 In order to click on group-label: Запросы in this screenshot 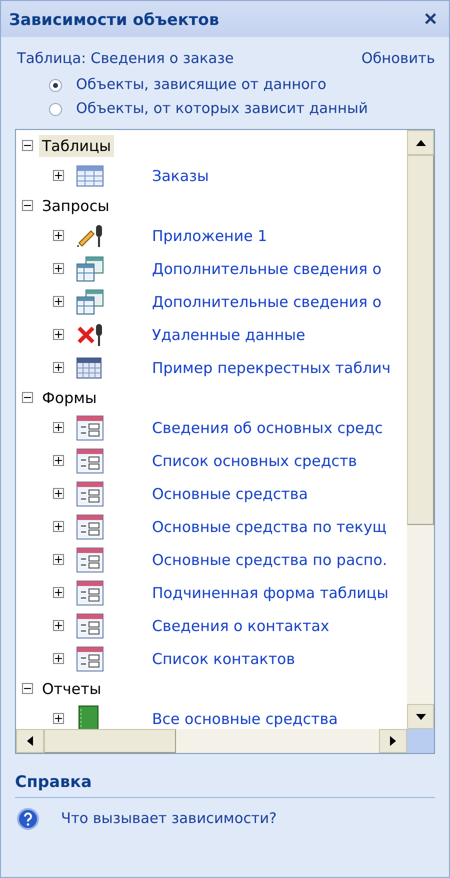, I will do `click(75, 205)`.